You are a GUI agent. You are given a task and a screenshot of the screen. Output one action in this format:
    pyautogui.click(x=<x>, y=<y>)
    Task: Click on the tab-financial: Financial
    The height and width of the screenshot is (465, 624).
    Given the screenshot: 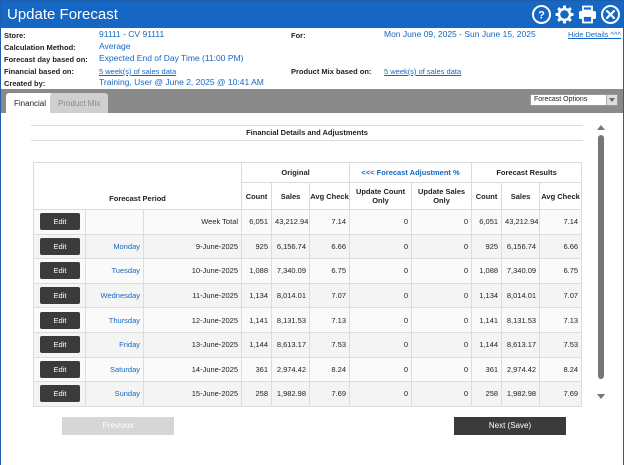 What is the action you would take?
    pyautogui.click(x=30, y=103)
    